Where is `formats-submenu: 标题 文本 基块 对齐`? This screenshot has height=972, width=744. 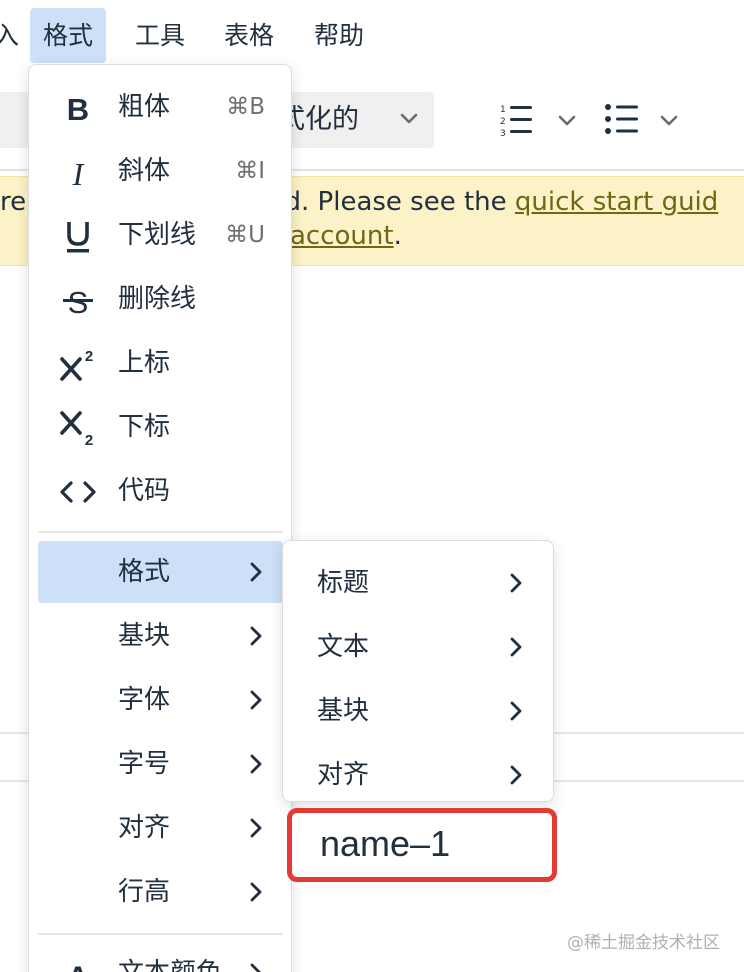
formats-submenu: 标题 文本 基块 对齐 is located at coordinates (418, 671).